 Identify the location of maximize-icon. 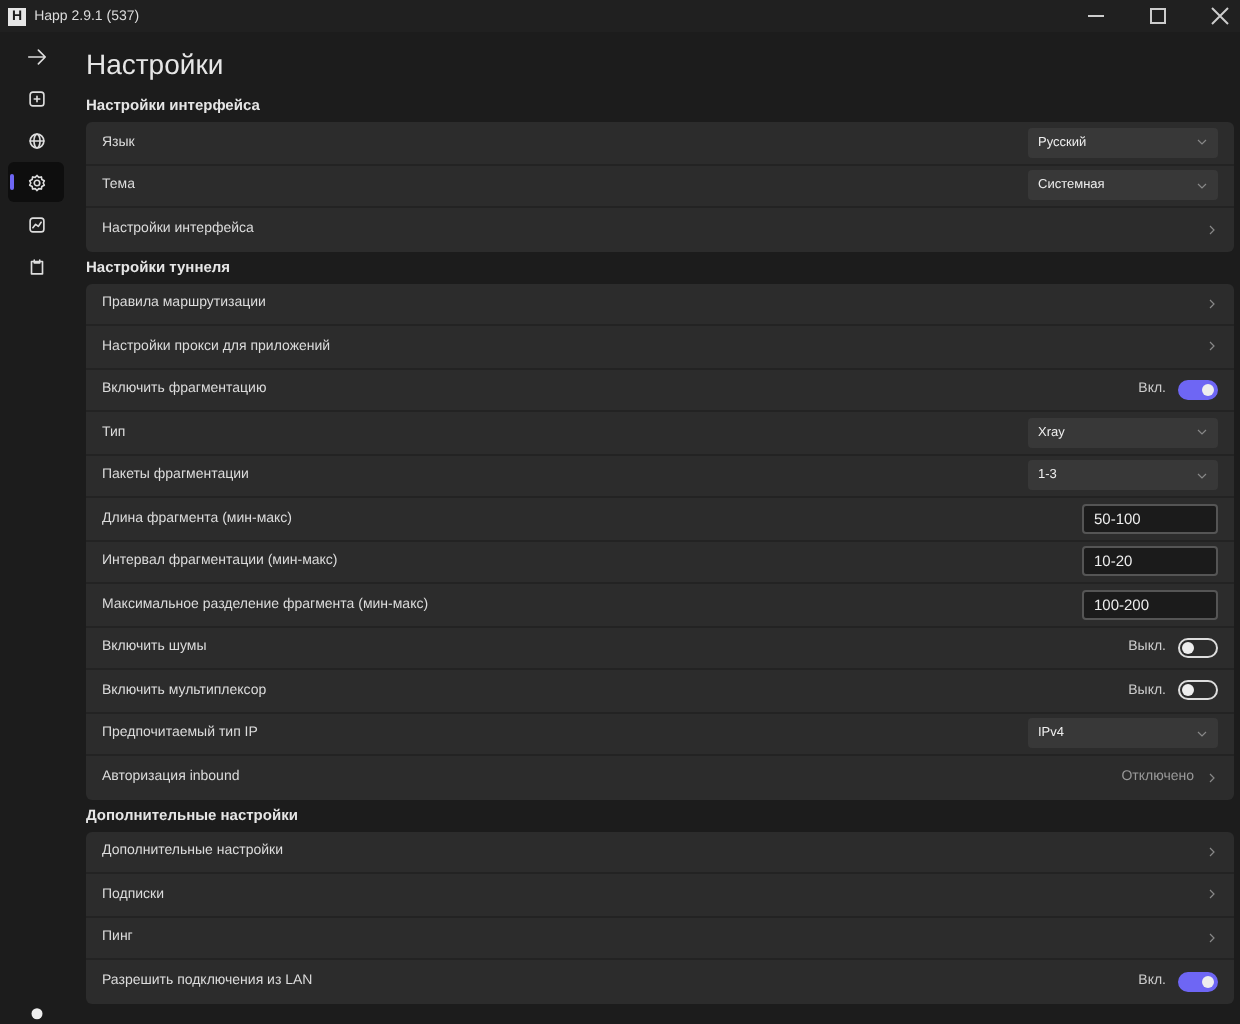
(1158, 16).